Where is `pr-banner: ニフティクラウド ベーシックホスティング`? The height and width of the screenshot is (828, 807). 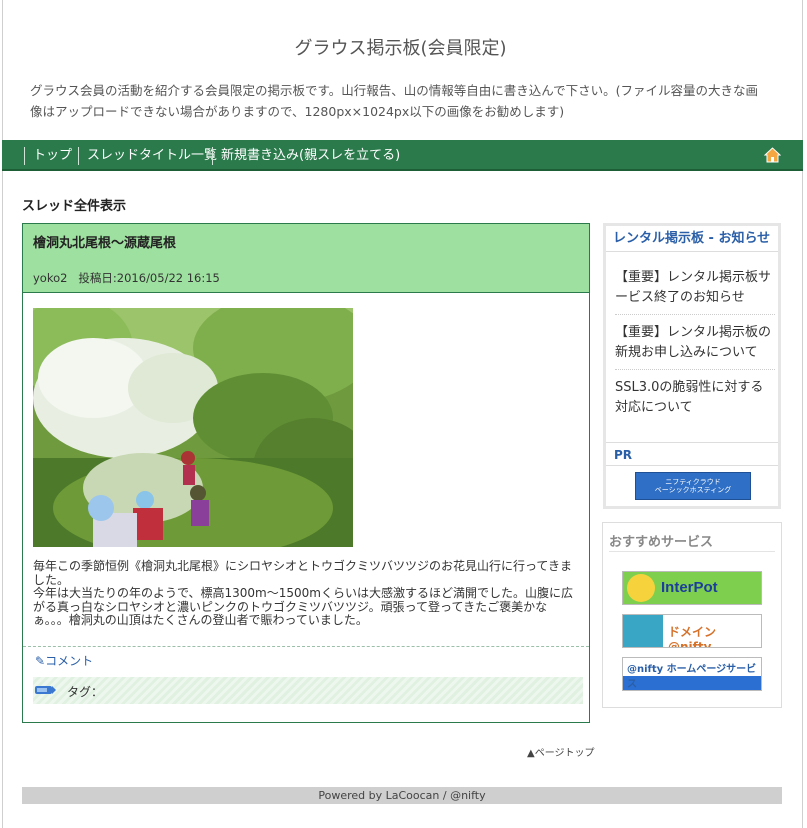 pr-banner: ニフティクラウド ベーシックホスティング is located at coordinates (693, 486).